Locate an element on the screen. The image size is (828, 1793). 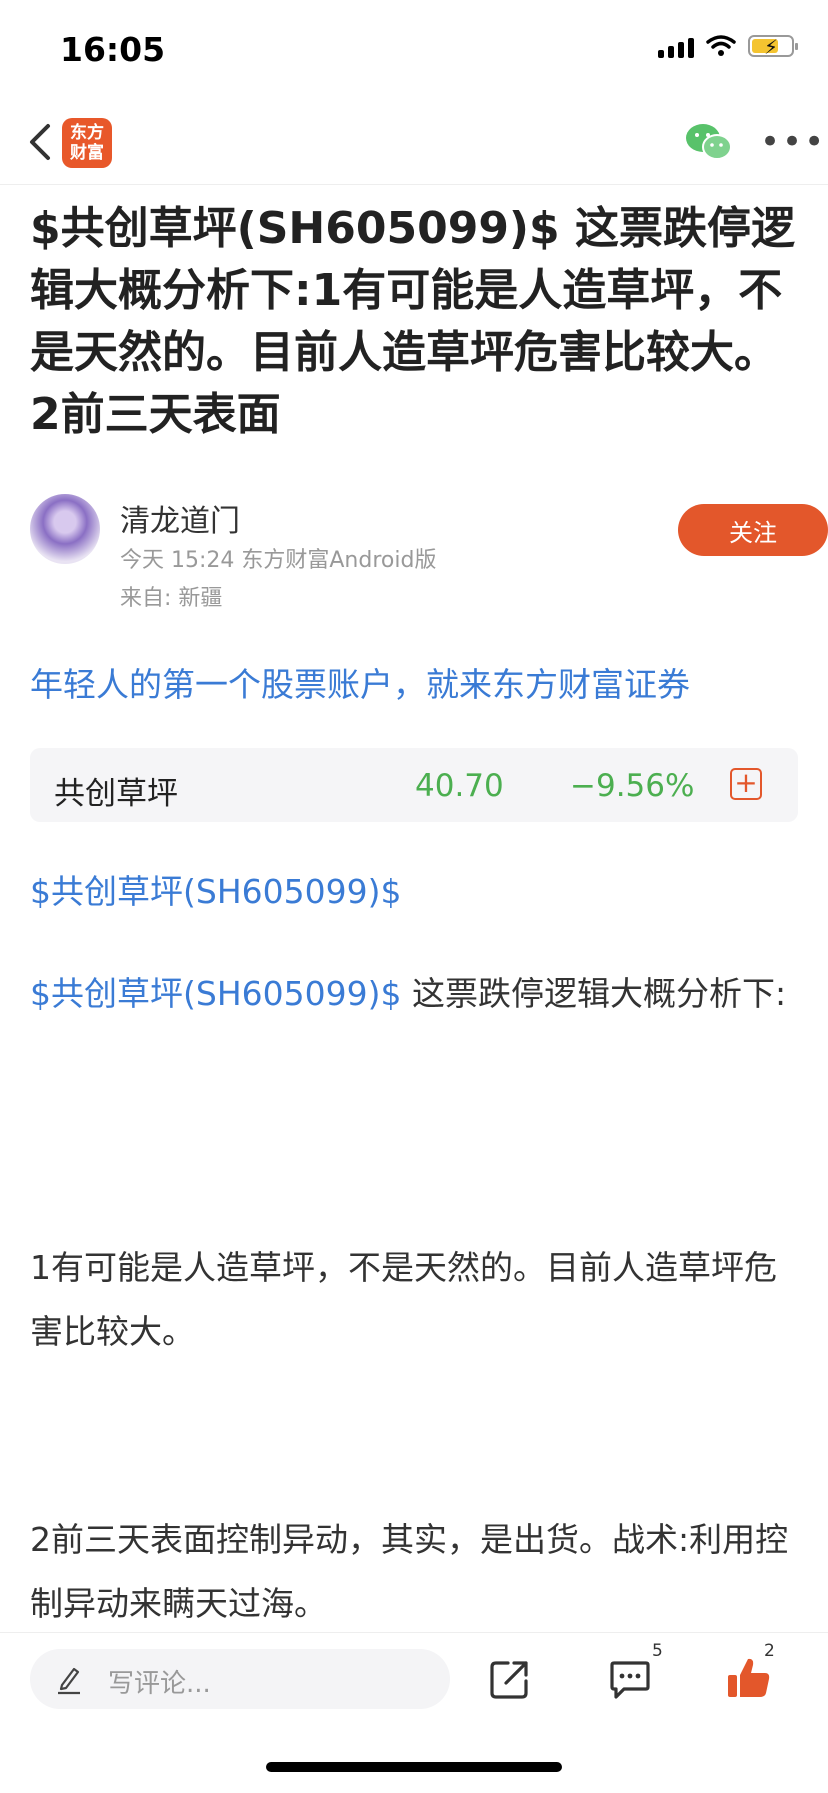
avatar is located at coordinates (65, 529).